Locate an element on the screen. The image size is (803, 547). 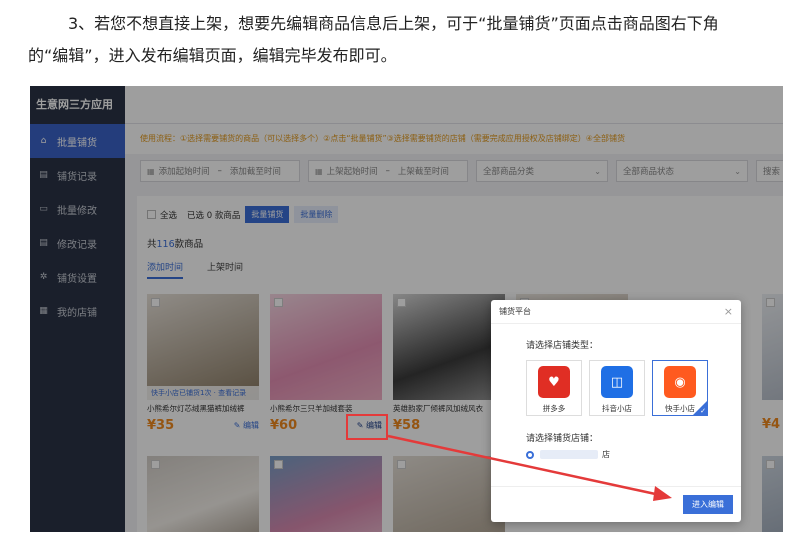
edit-button-highlighted: ✎ 编辑 is located at coordinates (369, 425).